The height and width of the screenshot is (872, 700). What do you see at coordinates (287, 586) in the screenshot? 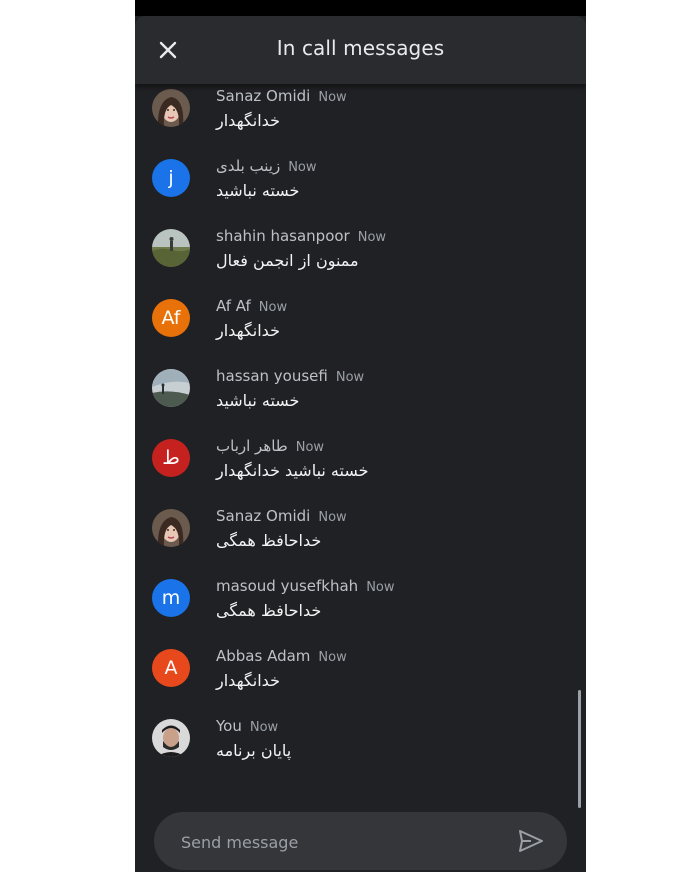
I see `sender-name: masoud yusefkhah` at bounding box center [287, 586].